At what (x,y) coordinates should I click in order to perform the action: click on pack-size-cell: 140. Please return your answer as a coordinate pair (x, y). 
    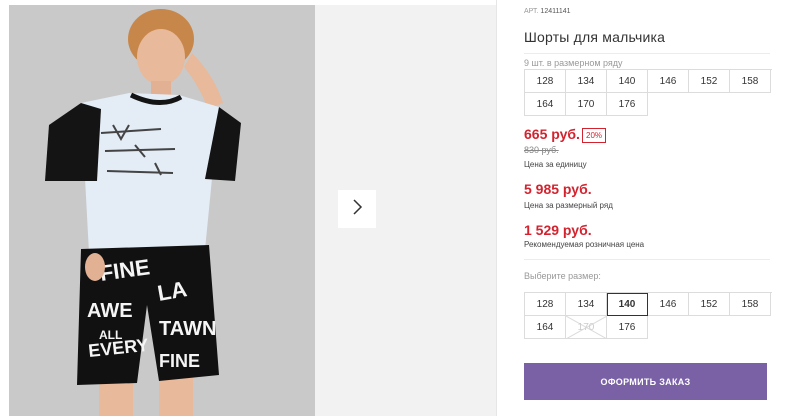
    Looking at the image, I should click on (627, 81).